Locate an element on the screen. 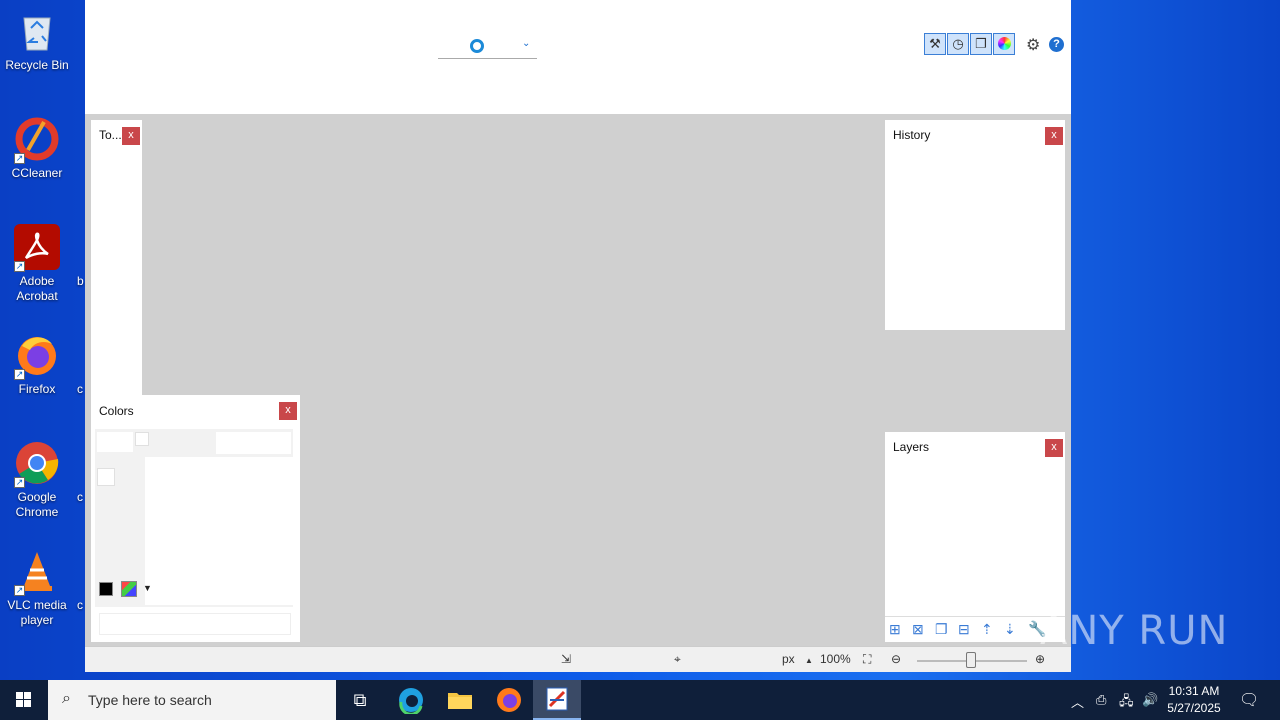 Image resolution: width=1280 pixels, height=720 pixels. clock-icon: ◷ is located at coordinates (958, 43).